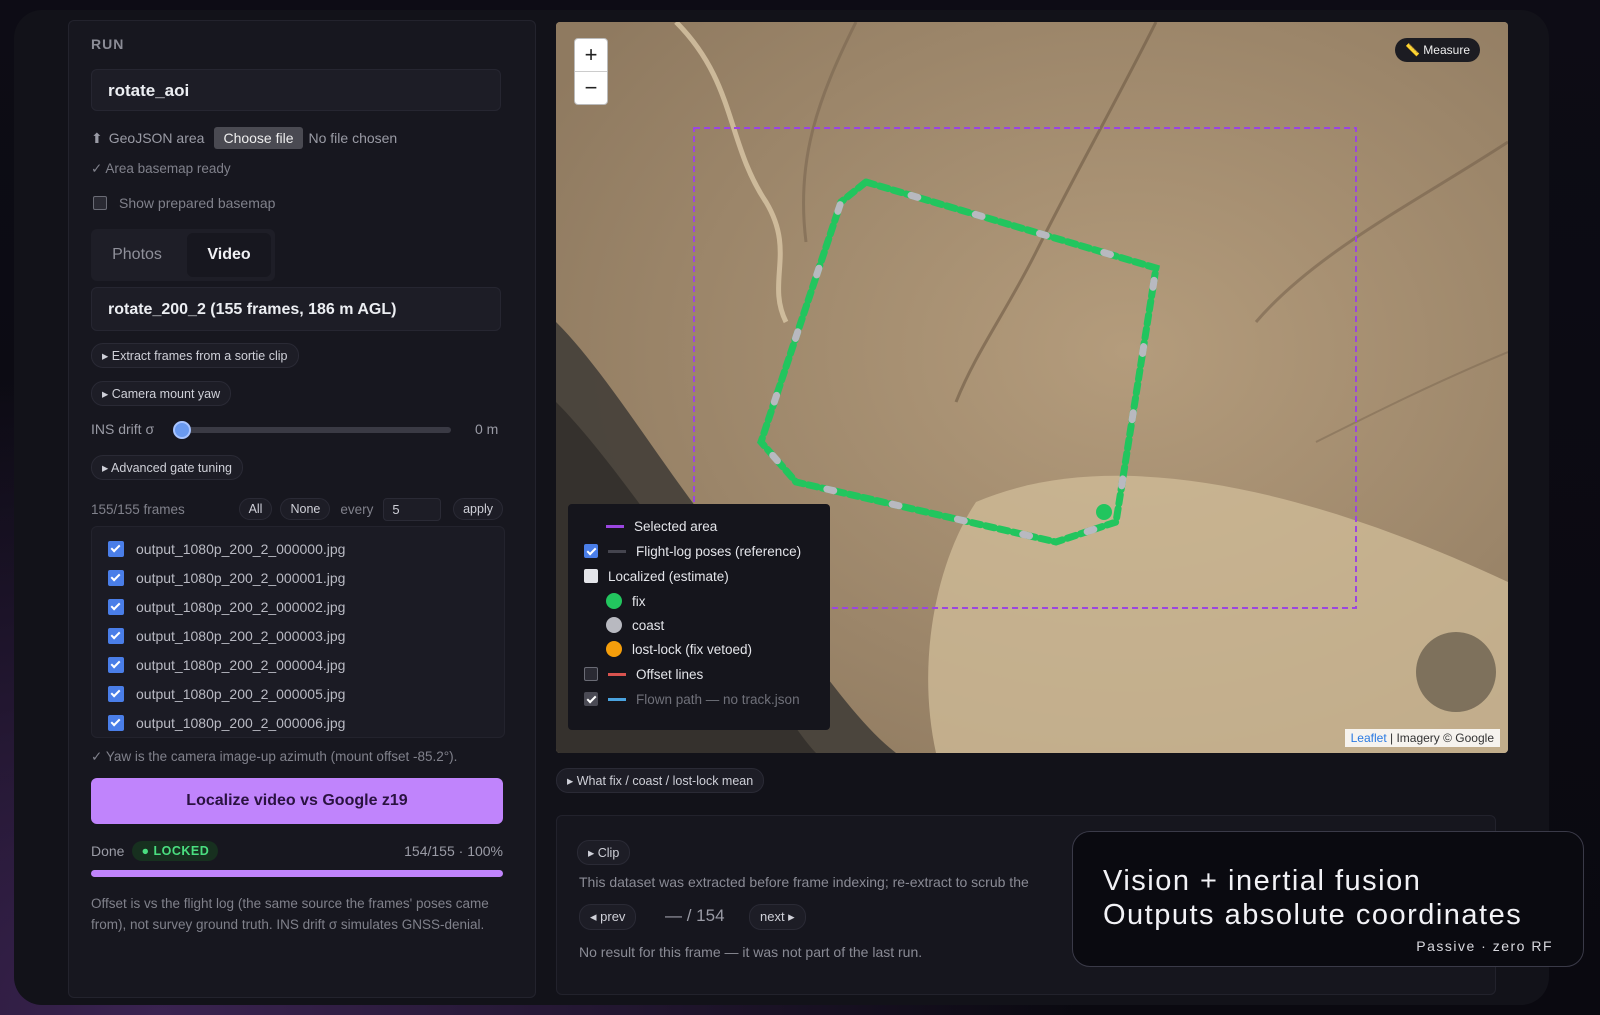 The image size is (1600, 1015). I want to click on frames-count: 155/155 frames, so click(138, 509).